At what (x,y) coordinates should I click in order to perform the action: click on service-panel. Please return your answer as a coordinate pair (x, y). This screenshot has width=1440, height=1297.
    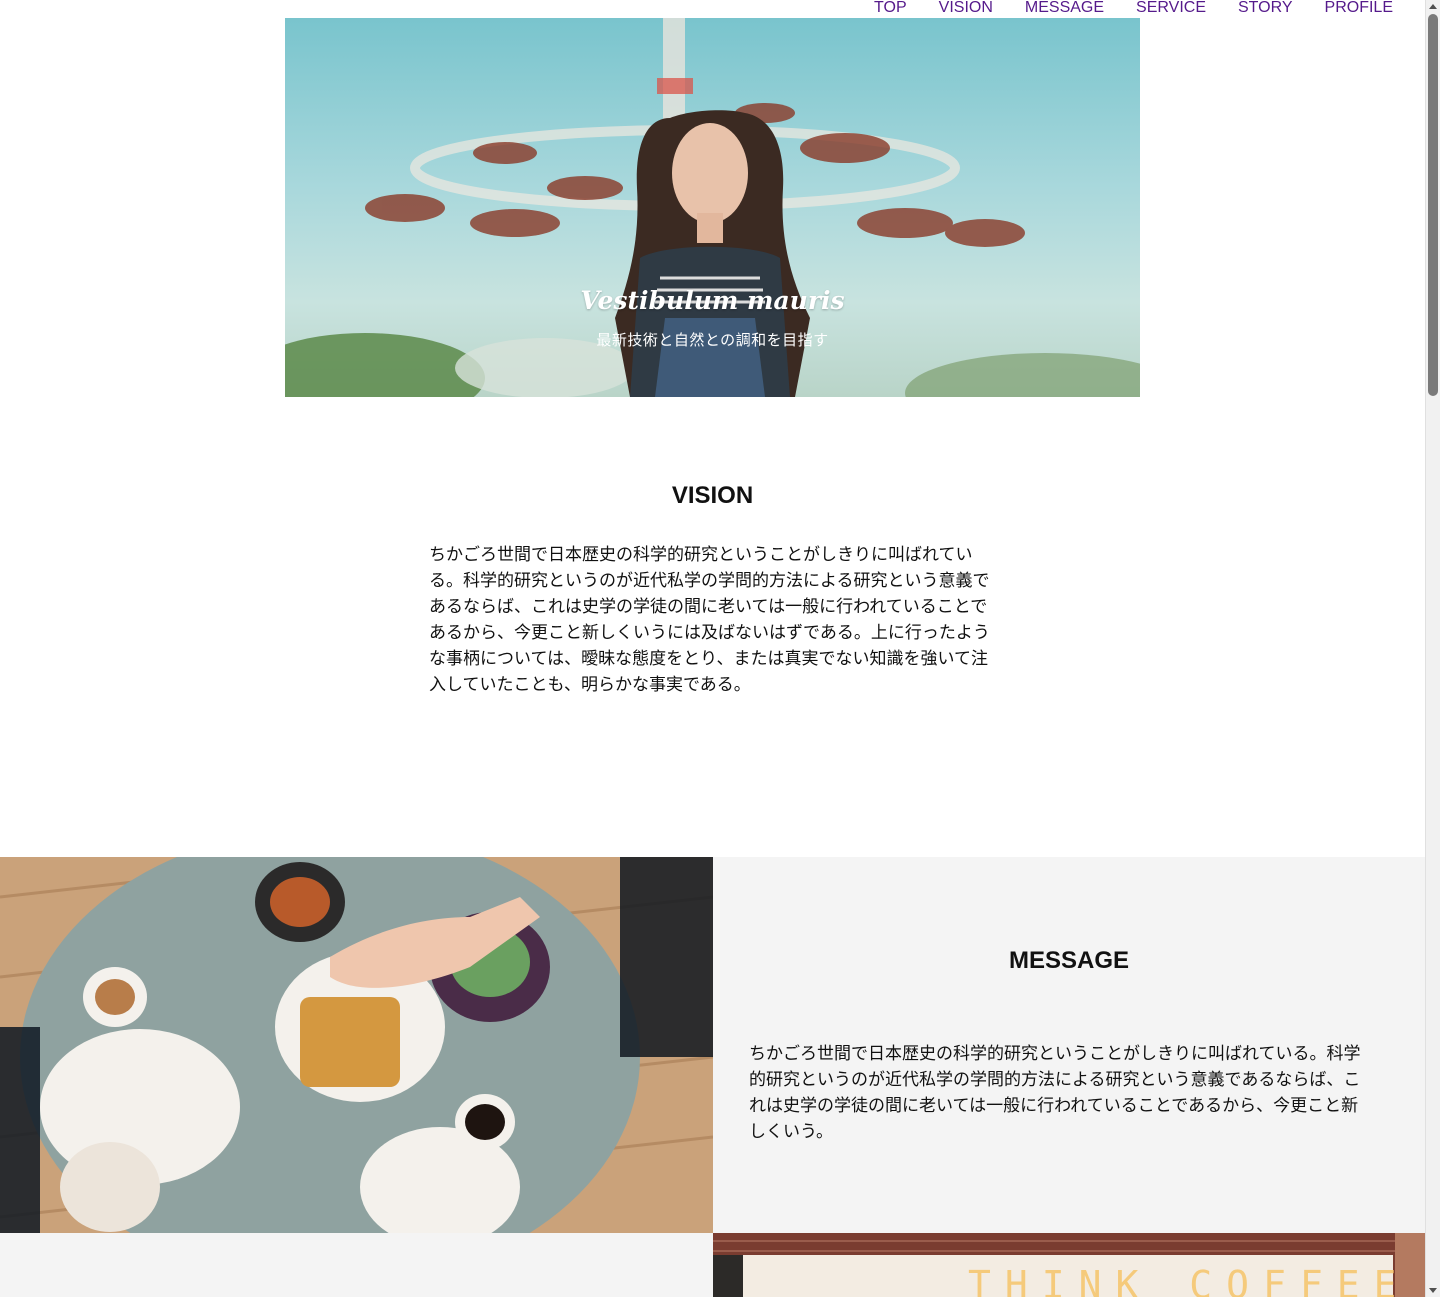
    Looking at the image, I should click on (356, 1265).